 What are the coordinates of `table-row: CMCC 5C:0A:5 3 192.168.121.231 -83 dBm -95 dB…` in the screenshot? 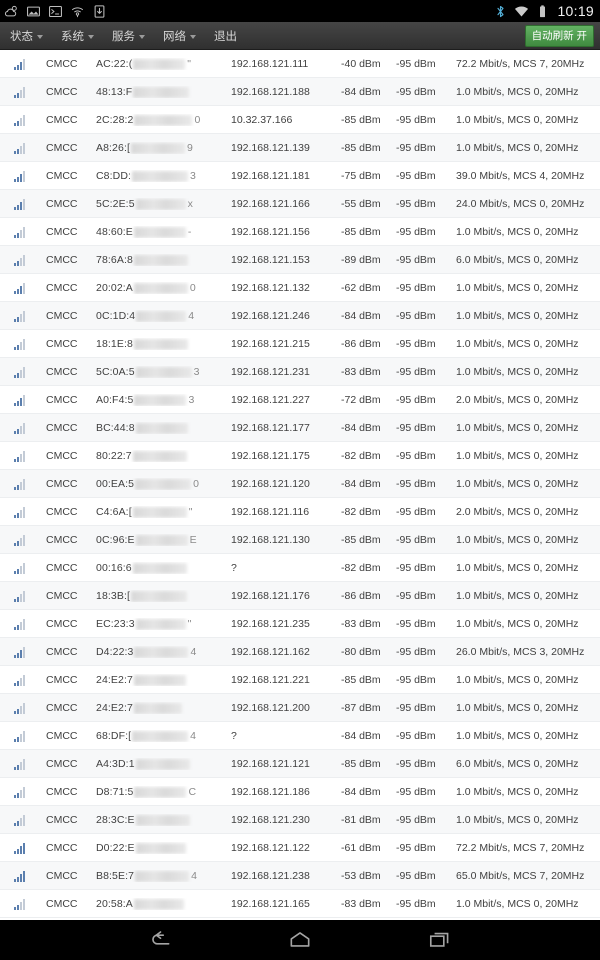 It's located at (300, 372).